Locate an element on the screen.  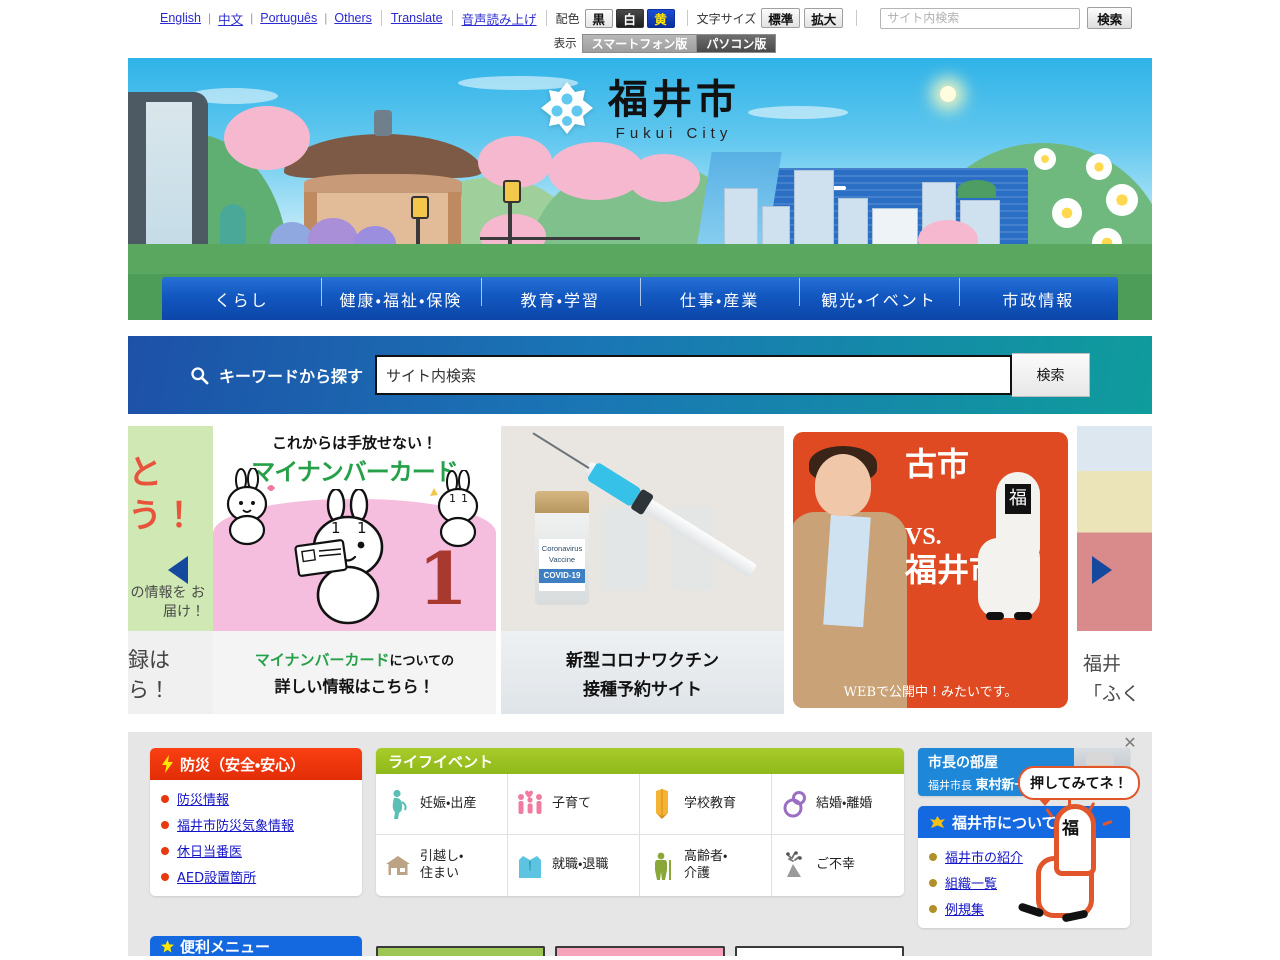
display-mode-pc-button: パソコン版 is located at coordinates (737, 43).